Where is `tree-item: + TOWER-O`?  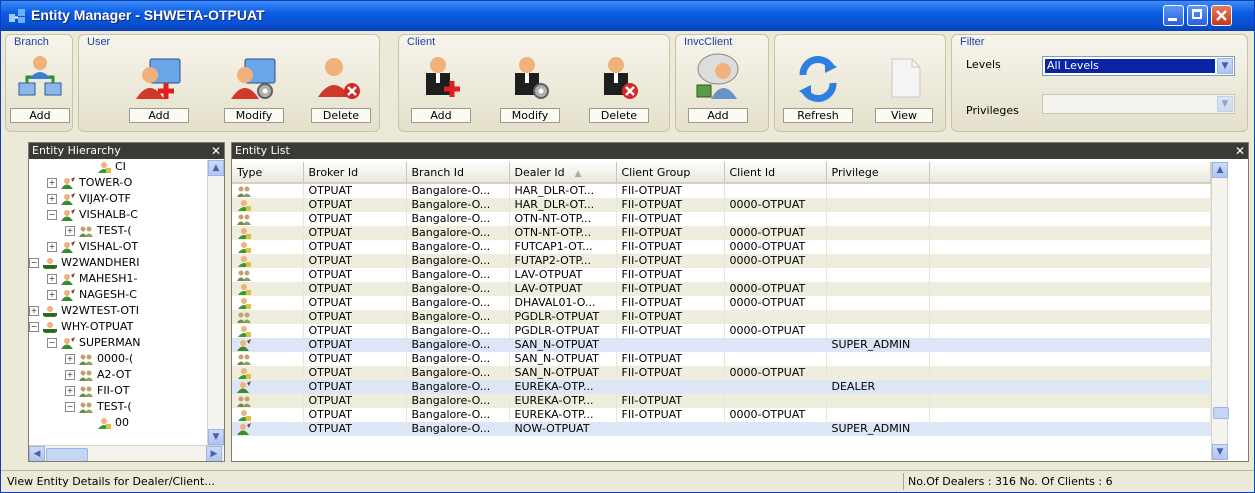
tree-item: + TOWER-O is located at coordinates (89, 182).